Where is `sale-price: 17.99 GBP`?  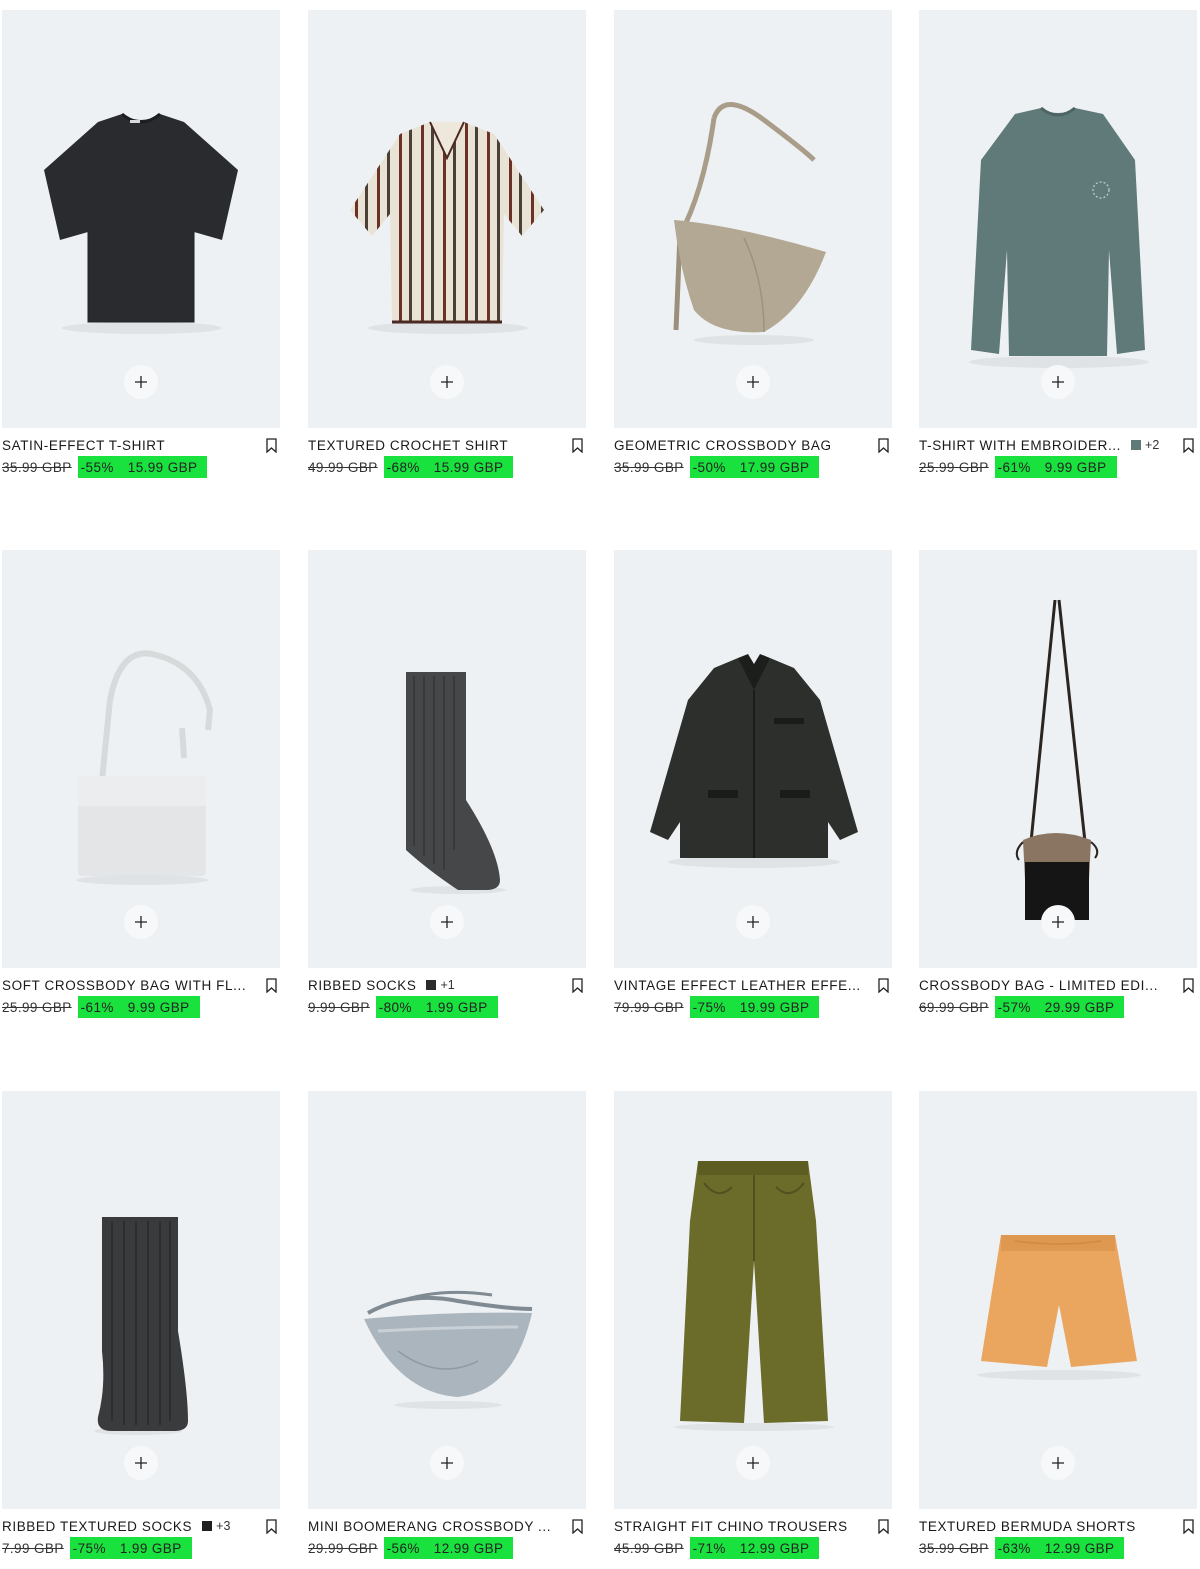 sale-price: 17.99 GBP is located at coordinates (774, 467).